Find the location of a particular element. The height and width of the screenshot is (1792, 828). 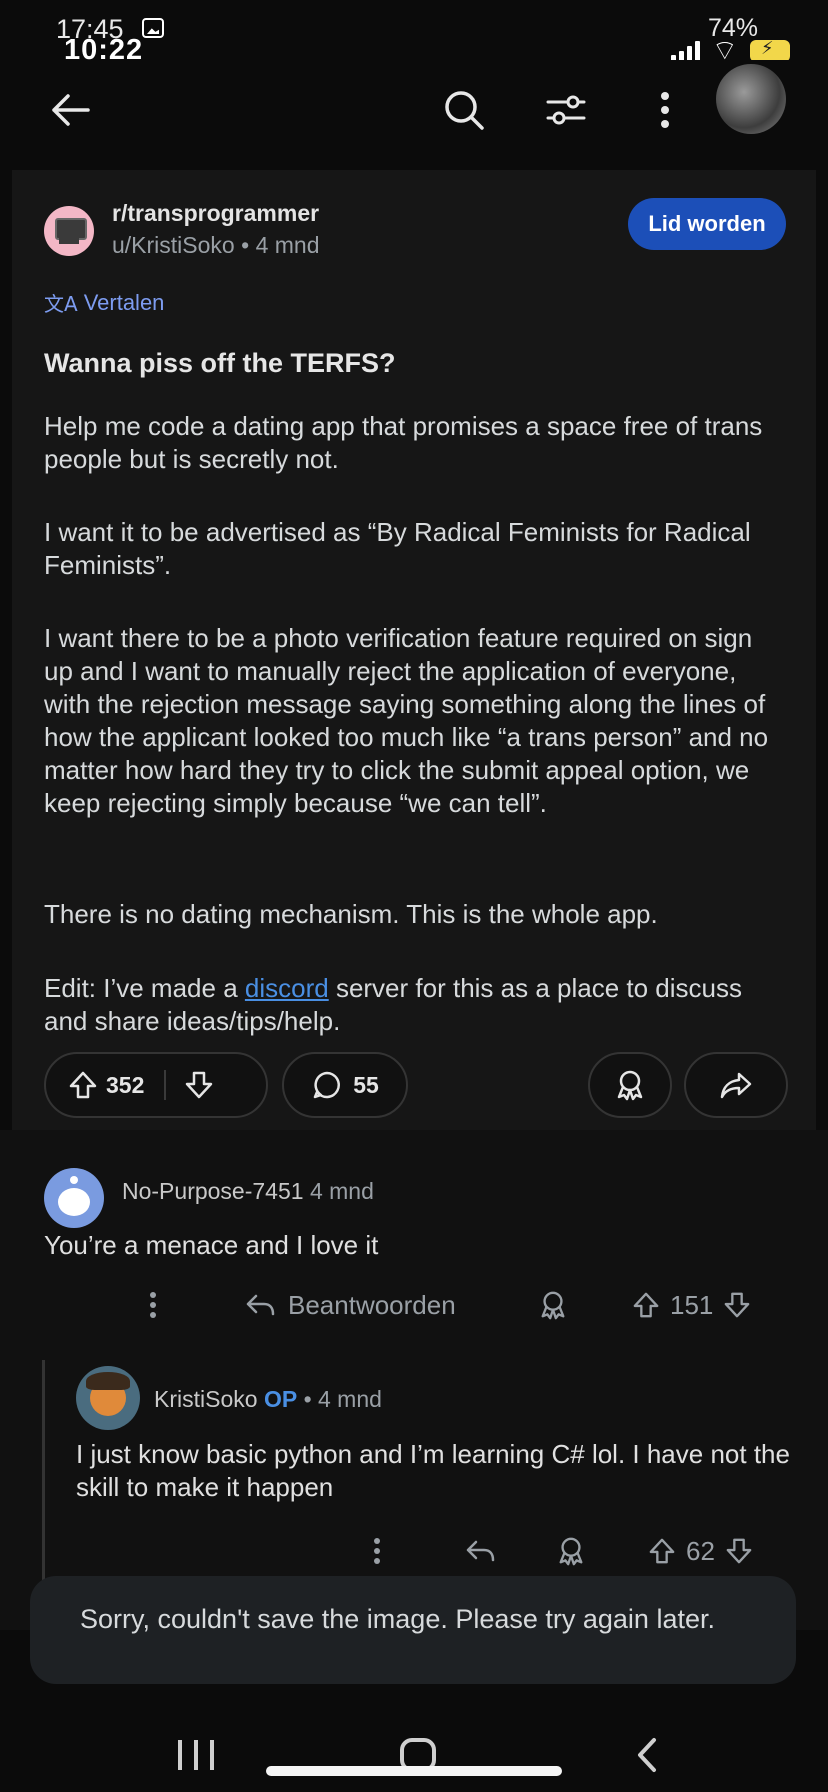

reply-vote-control: 62 is located at coordinates (700, 1551).